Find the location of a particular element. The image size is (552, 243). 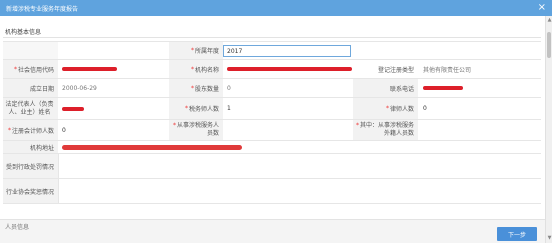

phone-label: 联系电话 is located at coordinates (385, 88).